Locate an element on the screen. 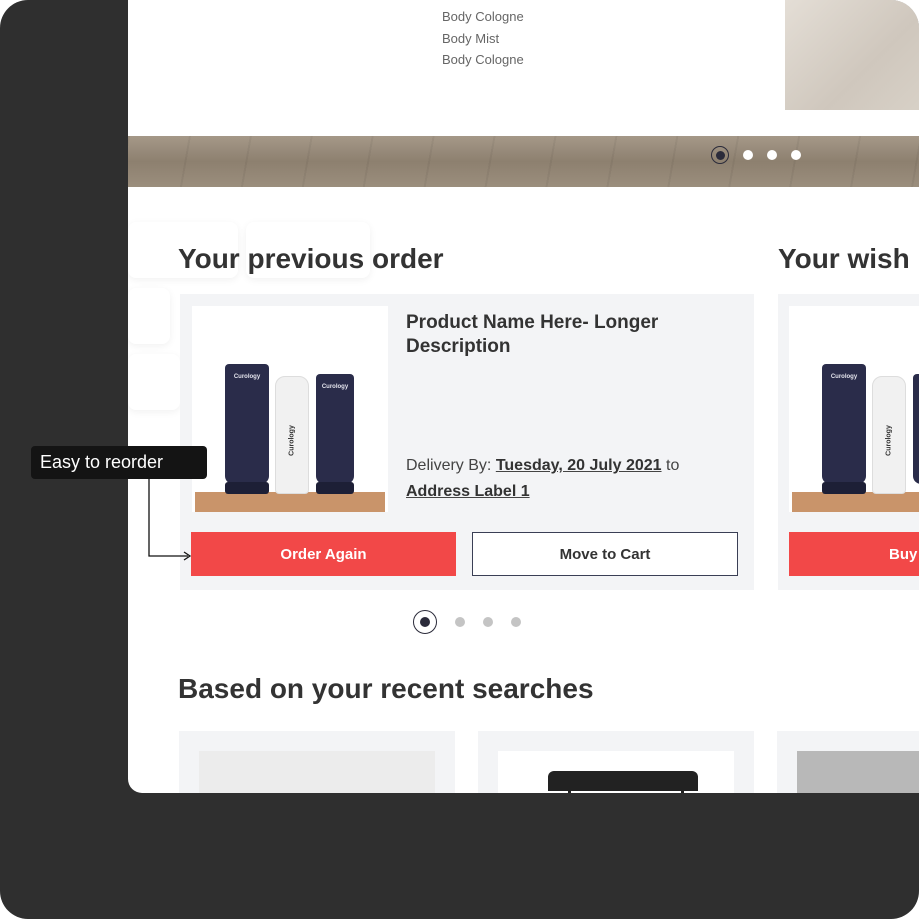 Image resolution: width=919 pixels, height=919 pixels. product-handle is located at coordinates (626, 790).